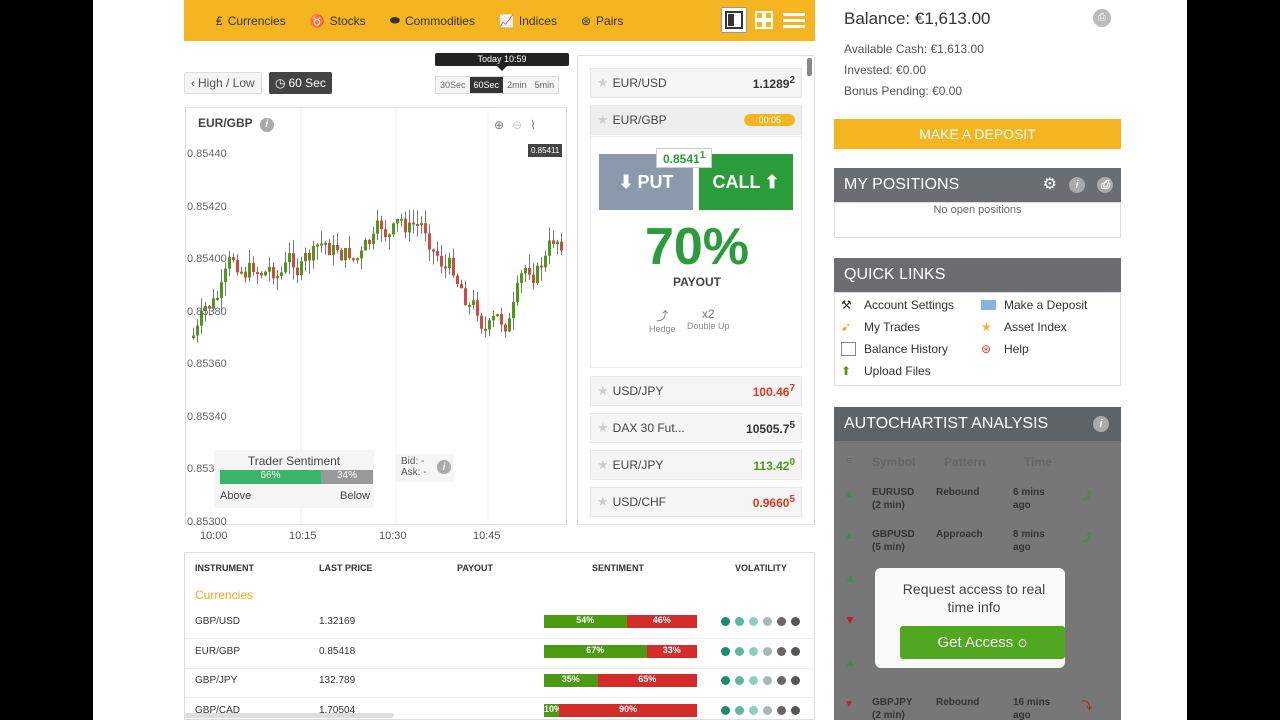 This screenshot has height=720, width=1280. What do you see at coordinates (696, 465) in the screenshot?
I see `asset-row-eurjpy: ★ EUR/JPY 113.420` at bounding box center [696, 465].